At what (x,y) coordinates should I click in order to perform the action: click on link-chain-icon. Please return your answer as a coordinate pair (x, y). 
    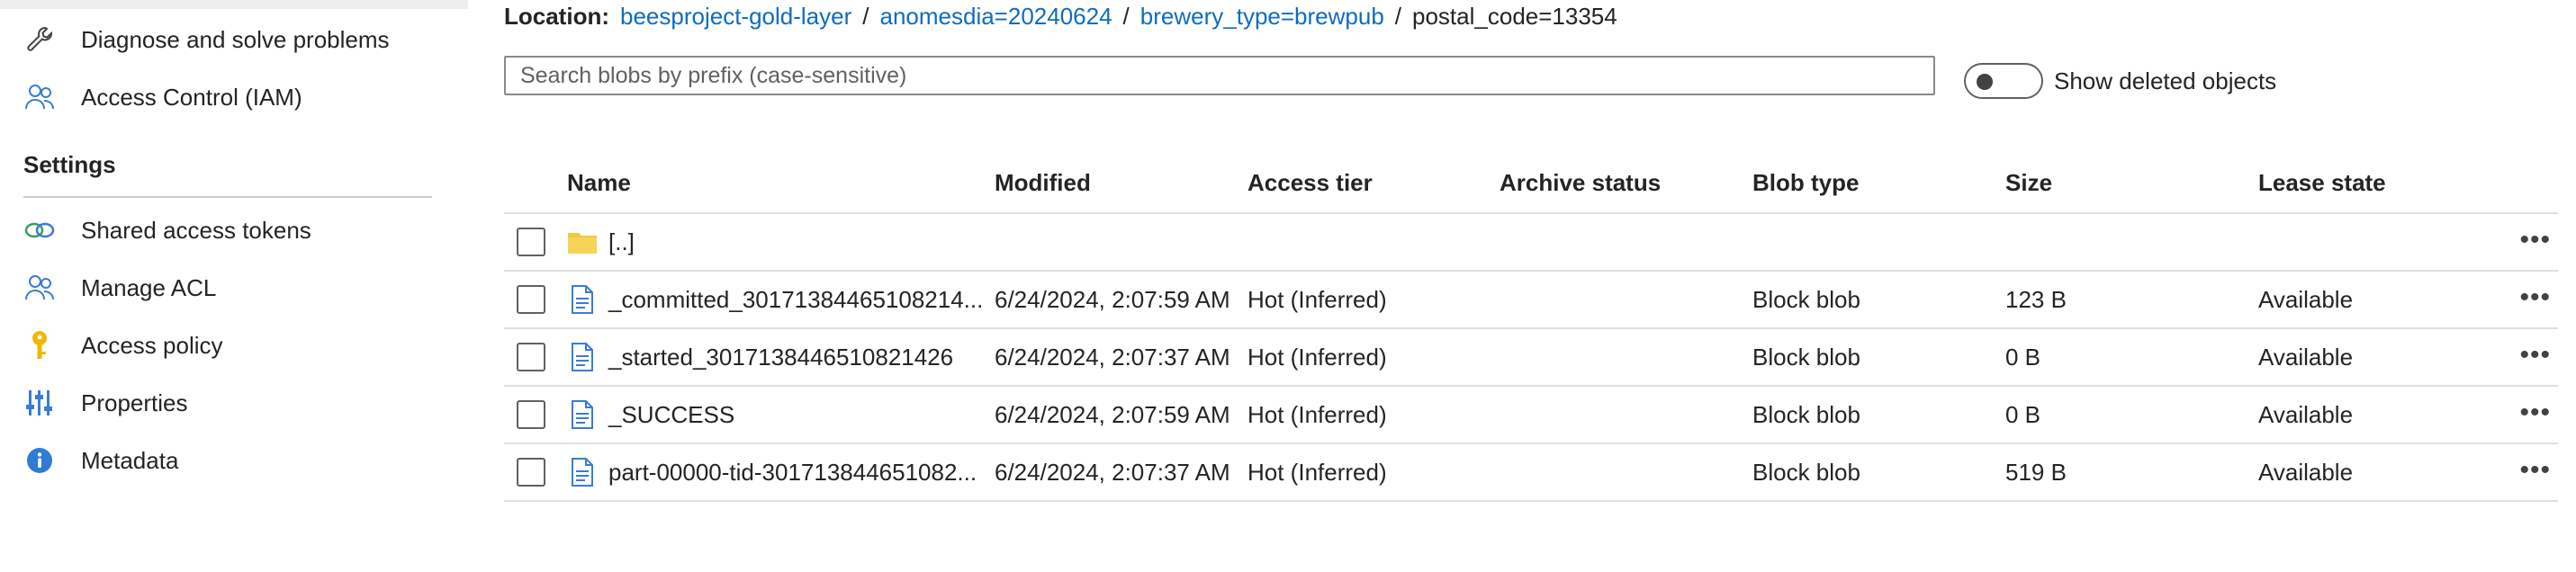
    Looking at the image, I should click on (40, 230).